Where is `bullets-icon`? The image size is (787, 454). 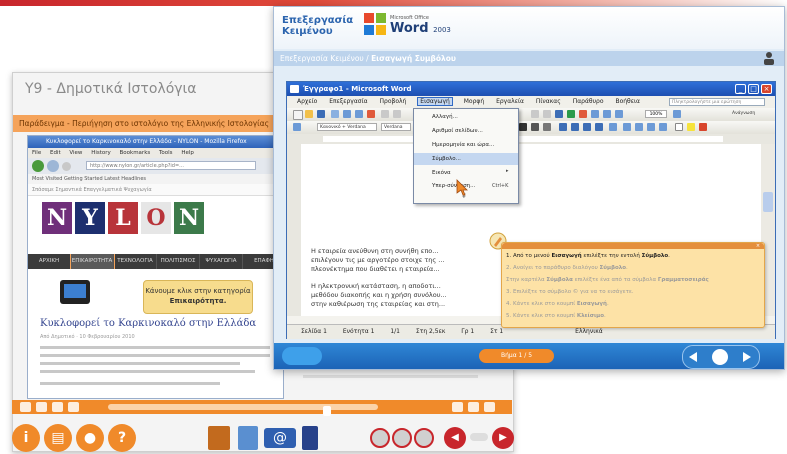 bullets-icon is located at coordinates (639, 127).